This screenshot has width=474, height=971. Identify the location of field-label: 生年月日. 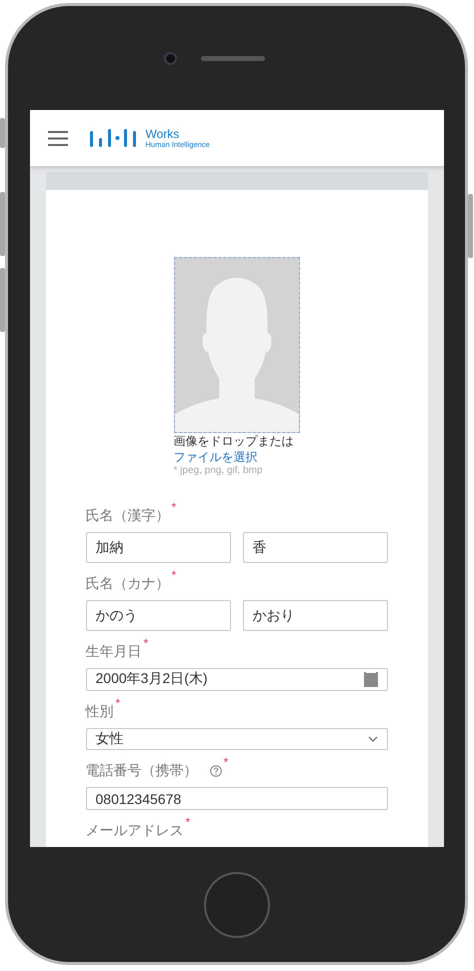
(114, 651).